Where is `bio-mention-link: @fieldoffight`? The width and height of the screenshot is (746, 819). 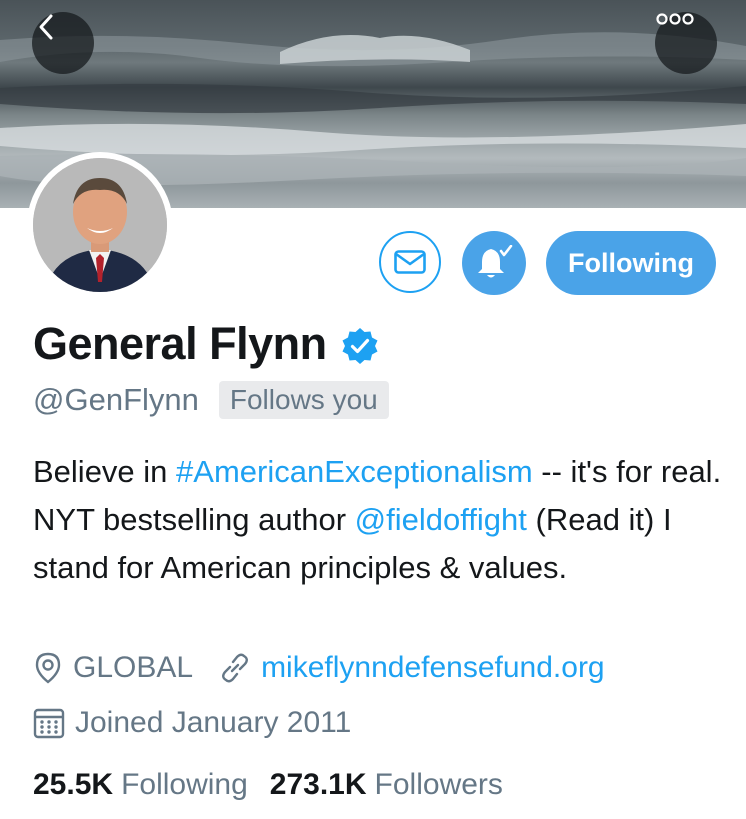
bio-mention-link: @fieldoffight is located at coordinates (441, 519).